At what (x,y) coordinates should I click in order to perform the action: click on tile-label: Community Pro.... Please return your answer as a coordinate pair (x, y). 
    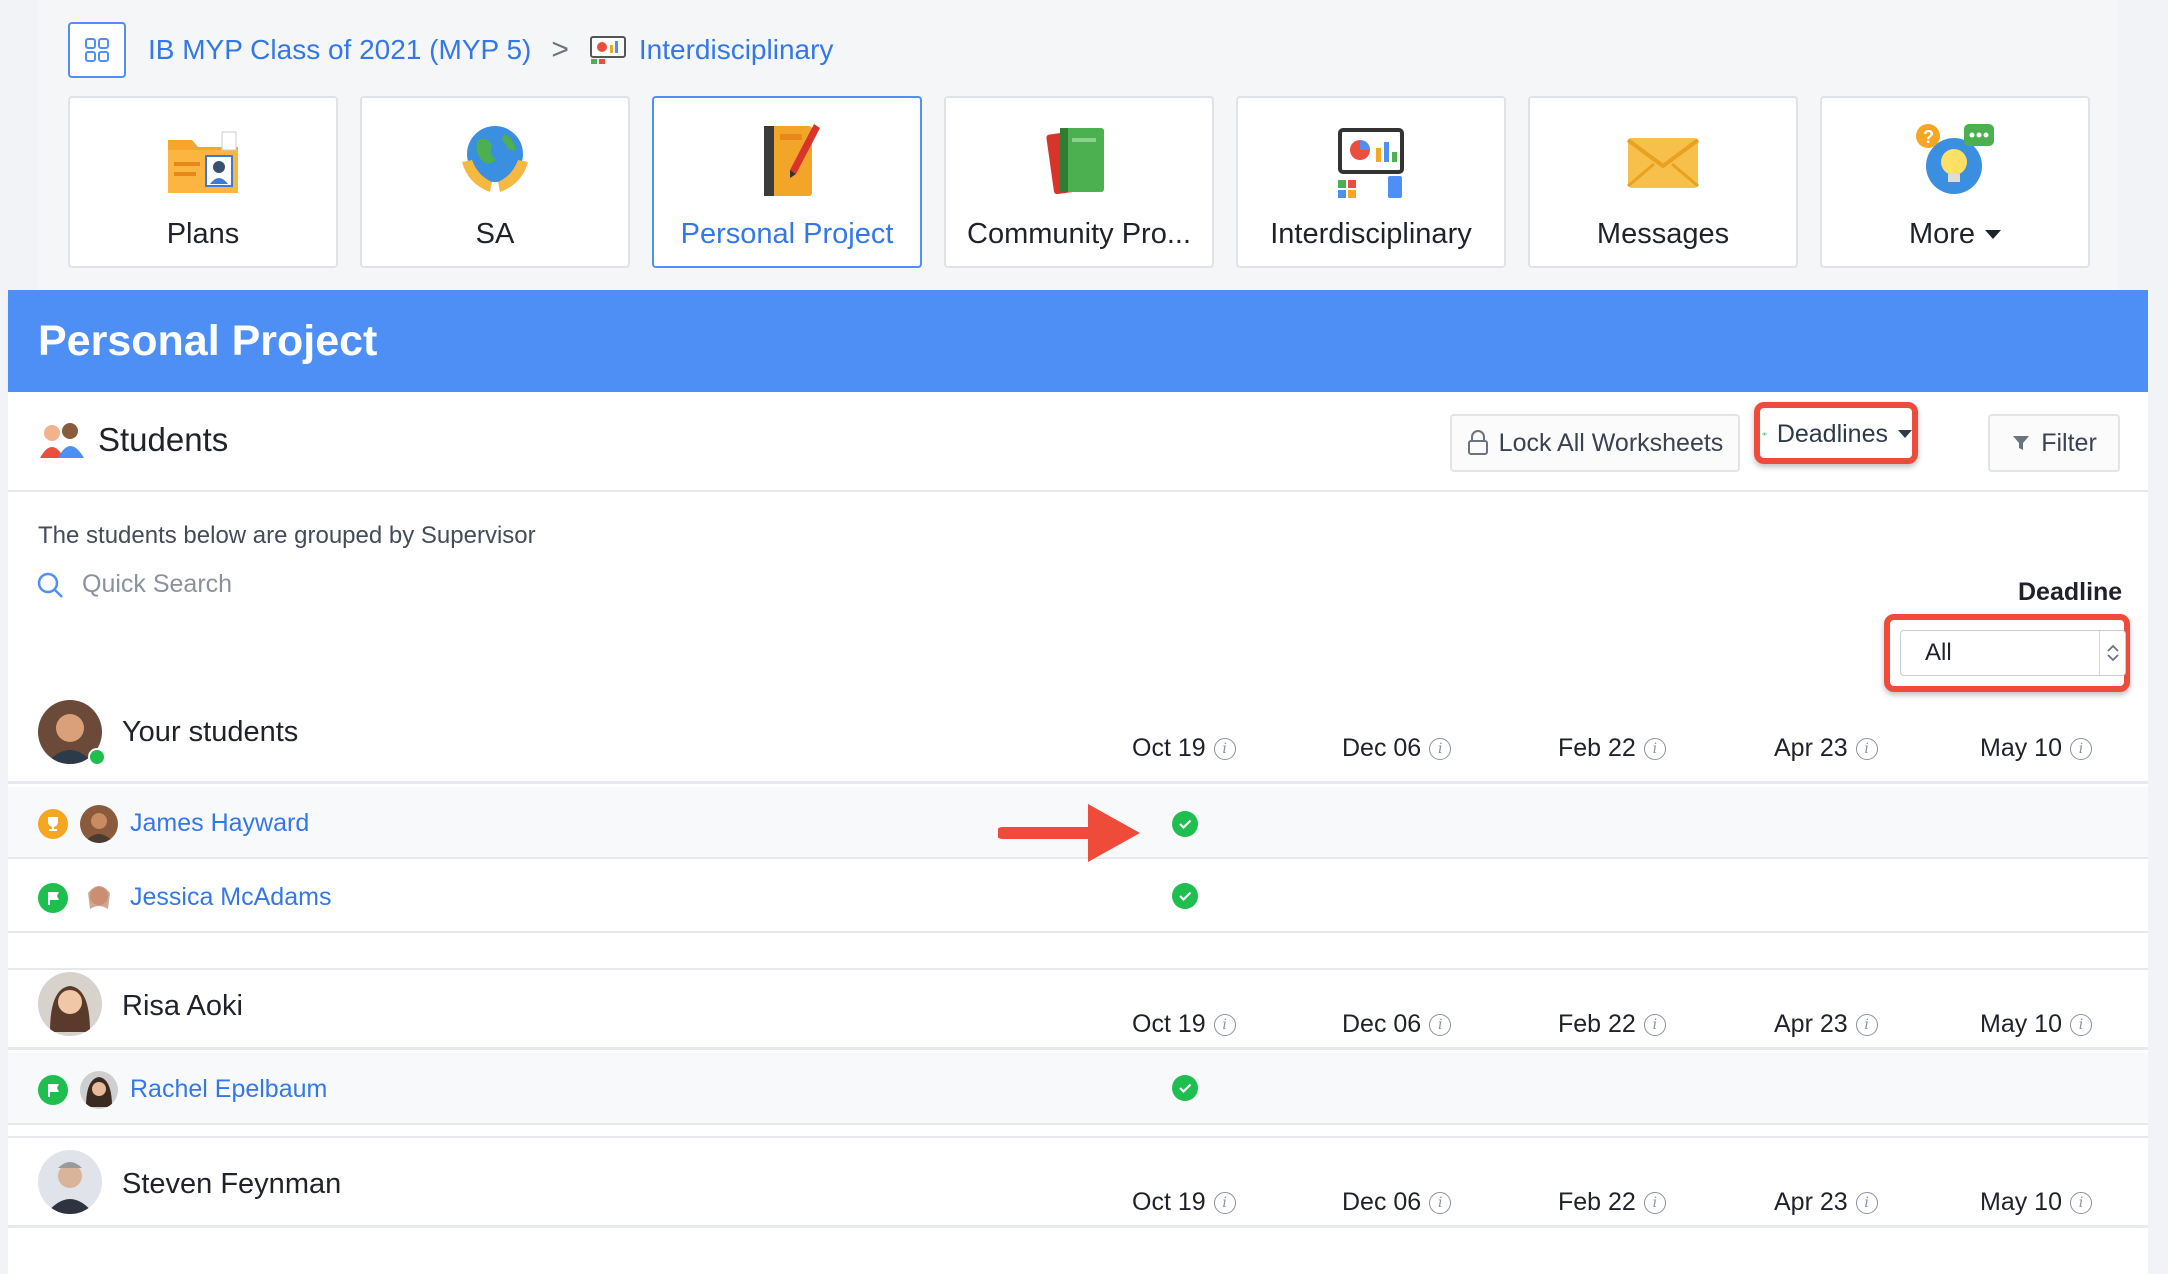
    Looking at the image, I should click on (1079, 234).